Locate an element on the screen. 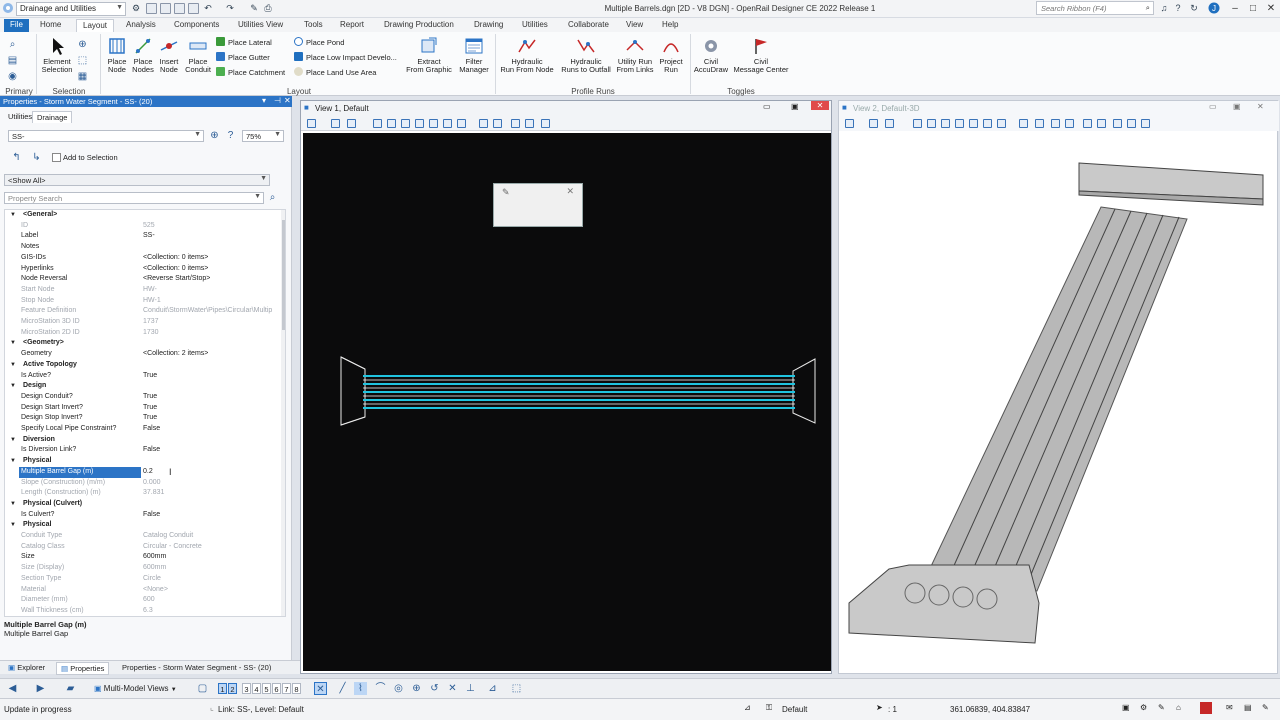  menu-home: Home is located at coordinates (50, 25).